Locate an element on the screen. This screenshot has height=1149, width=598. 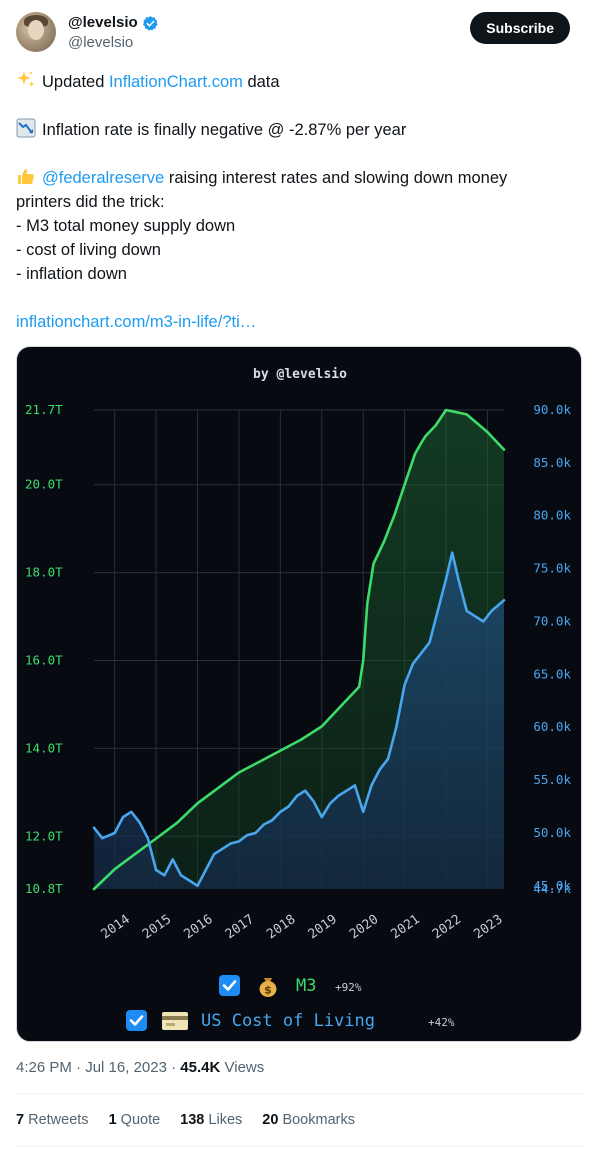
tweet-line-4: printers did the trick: is located at coordinates (90, 202).